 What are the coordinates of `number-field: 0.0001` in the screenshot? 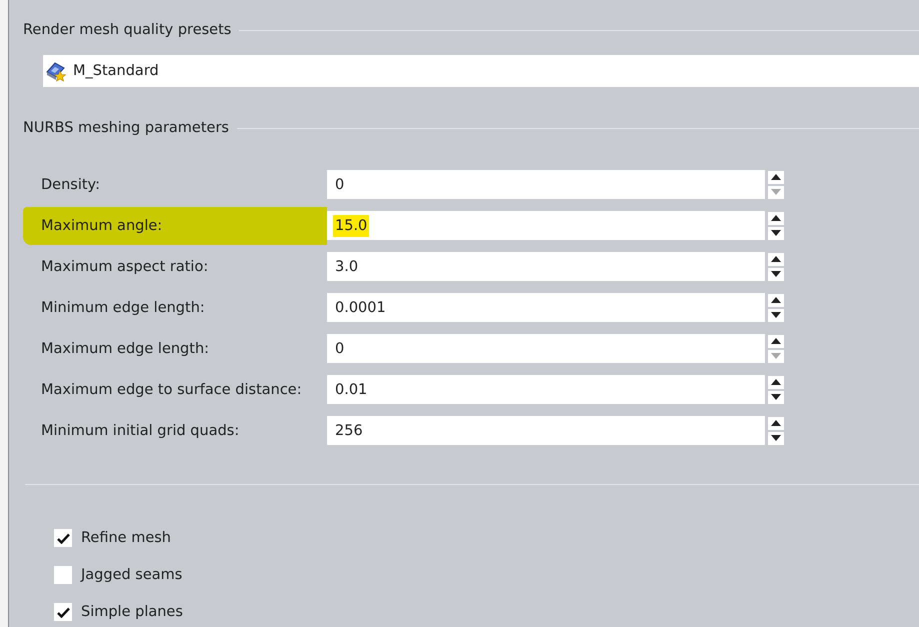 It's located at (546, 307).